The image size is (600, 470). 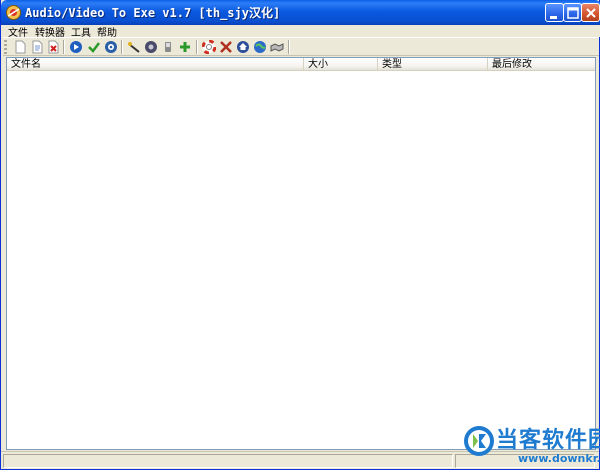 I want to click on menu-bar: 文件 转换器 工具 帮助, so click(x=300, y=32).